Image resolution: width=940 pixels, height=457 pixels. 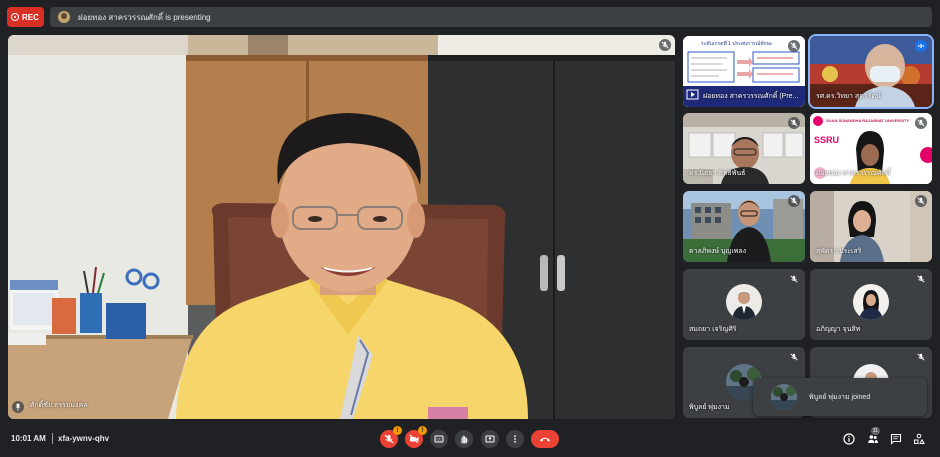 I want to click on more-options-button, so click(x=515, y=439).